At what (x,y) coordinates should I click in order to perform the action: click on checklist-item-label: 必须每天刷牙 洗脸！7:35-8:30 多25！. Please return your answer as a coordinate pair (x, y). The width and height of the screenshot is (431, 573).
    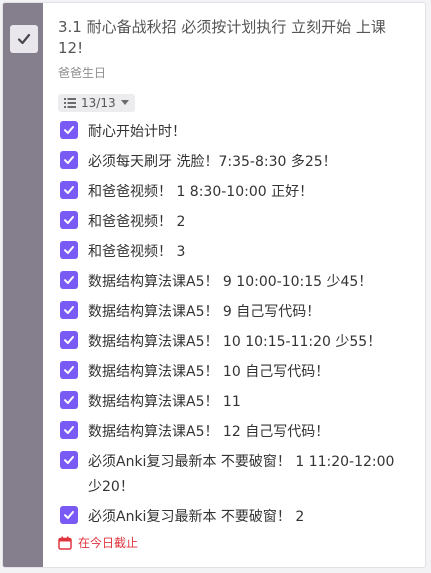
    Looking at the image, I should click on (212, 161).